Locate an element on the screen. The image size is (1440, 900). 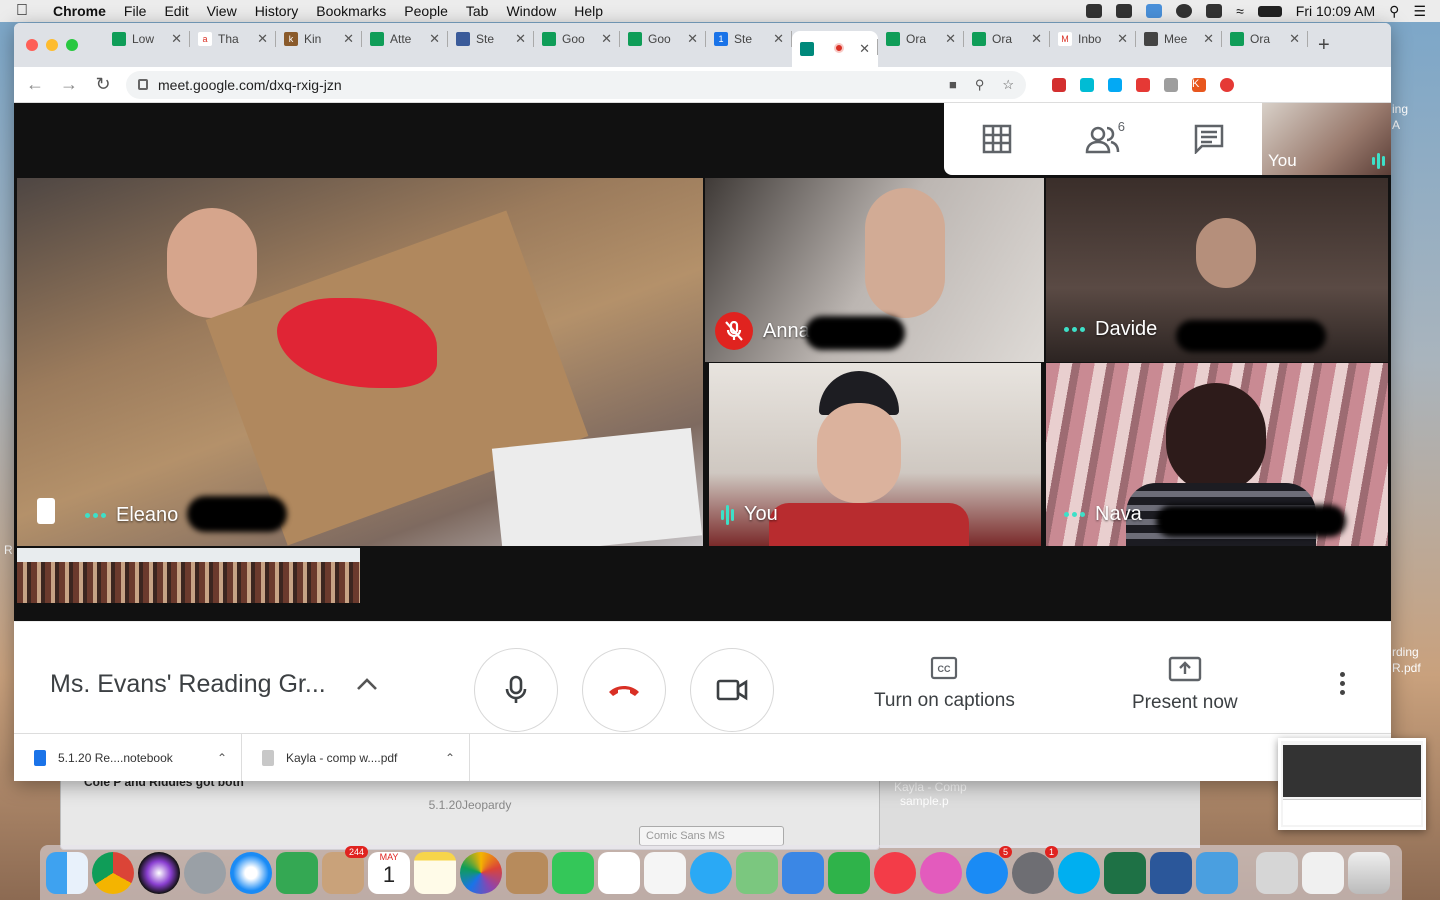
facetime-icon is located at coordinates (573, 872).